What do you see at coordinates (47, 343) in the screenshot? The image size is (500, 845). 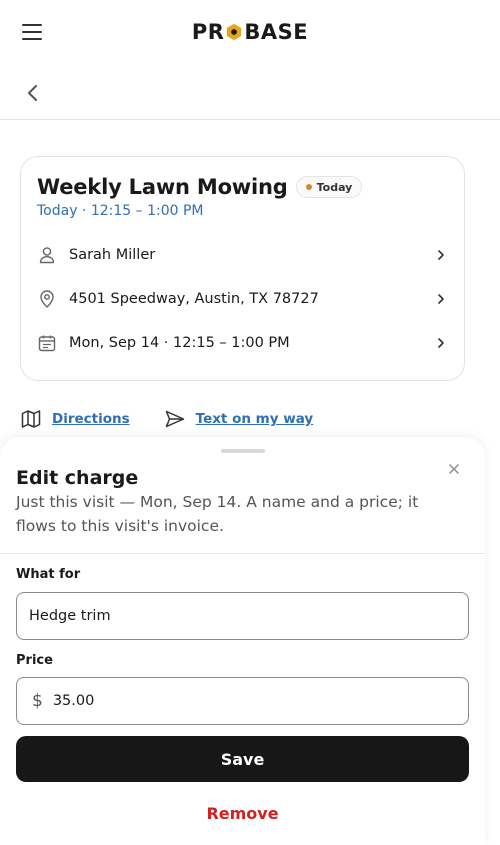 I see `calendar-icon` at bounding box center [47, 343].